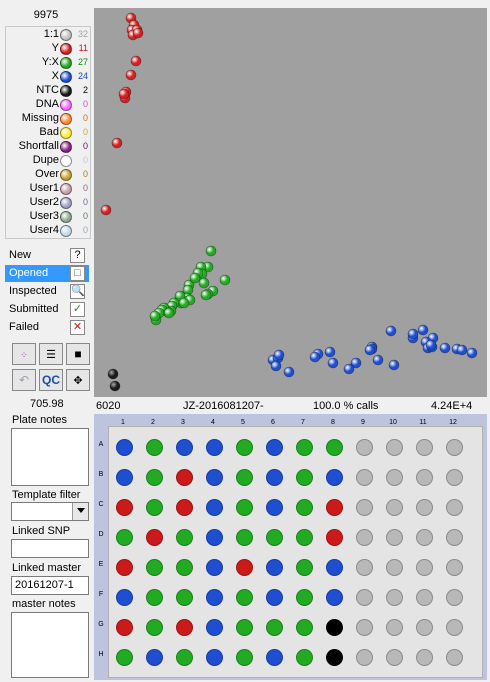  What do you see at coordinates (47, 309) in the screenshot?
I see `status-item-submitted: Submitted ✓` at bounding box center [47, 309].